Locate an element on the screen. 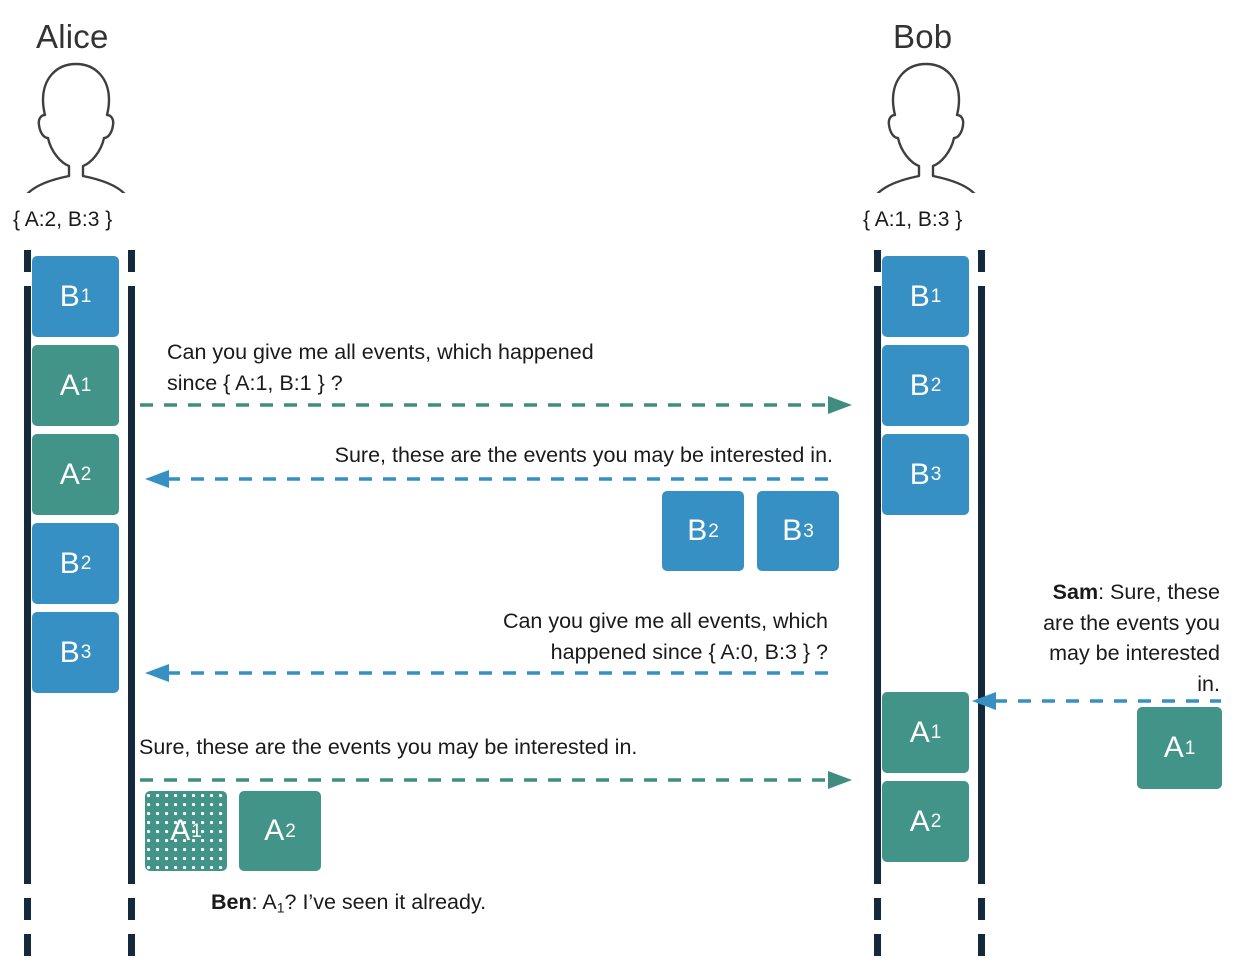 This screenshot has height=967, width=1243. timeline-rail-alice-right-solid is located at coordinates (131, 578).